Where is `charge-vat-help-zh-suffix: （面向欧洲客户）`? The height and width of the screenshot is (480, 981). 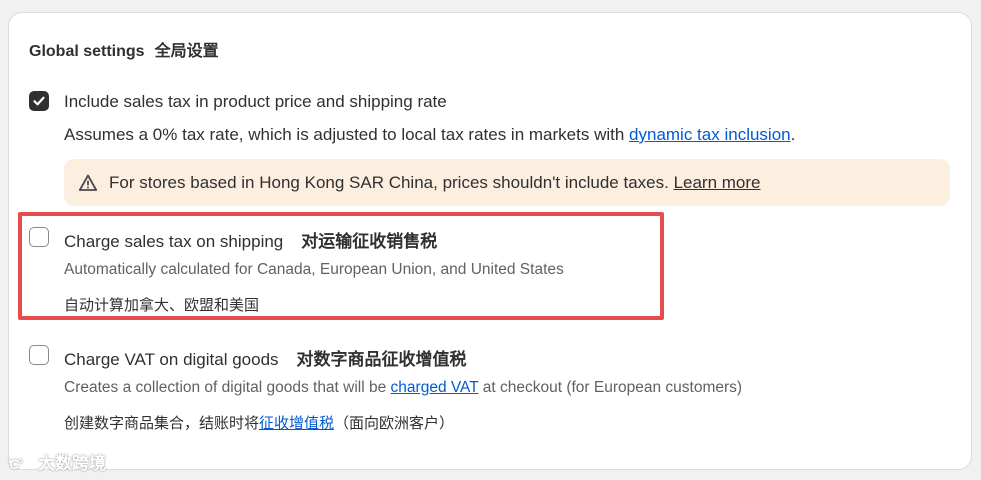
charge-vat-help-zh-suffix: （面向欧洲客户） is located at coordinates (394, 423).